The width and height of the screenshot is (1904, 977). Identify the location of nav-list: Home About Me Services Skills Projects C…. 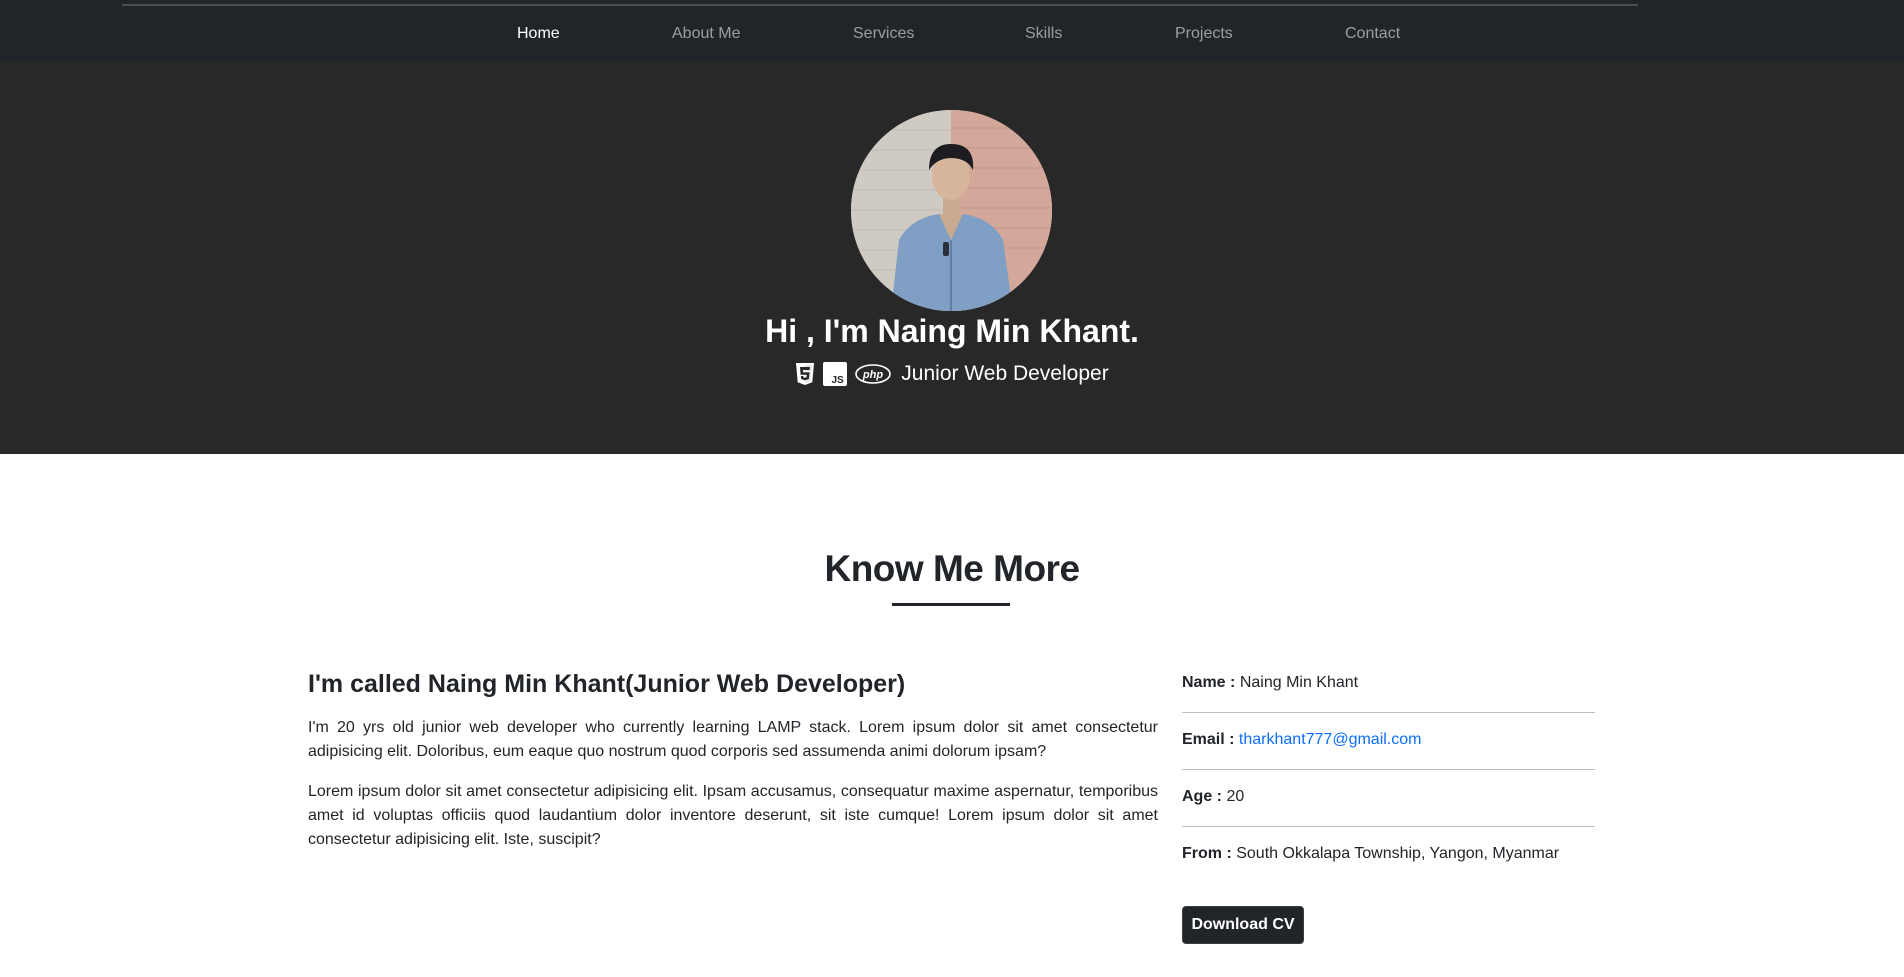
(952, 30).